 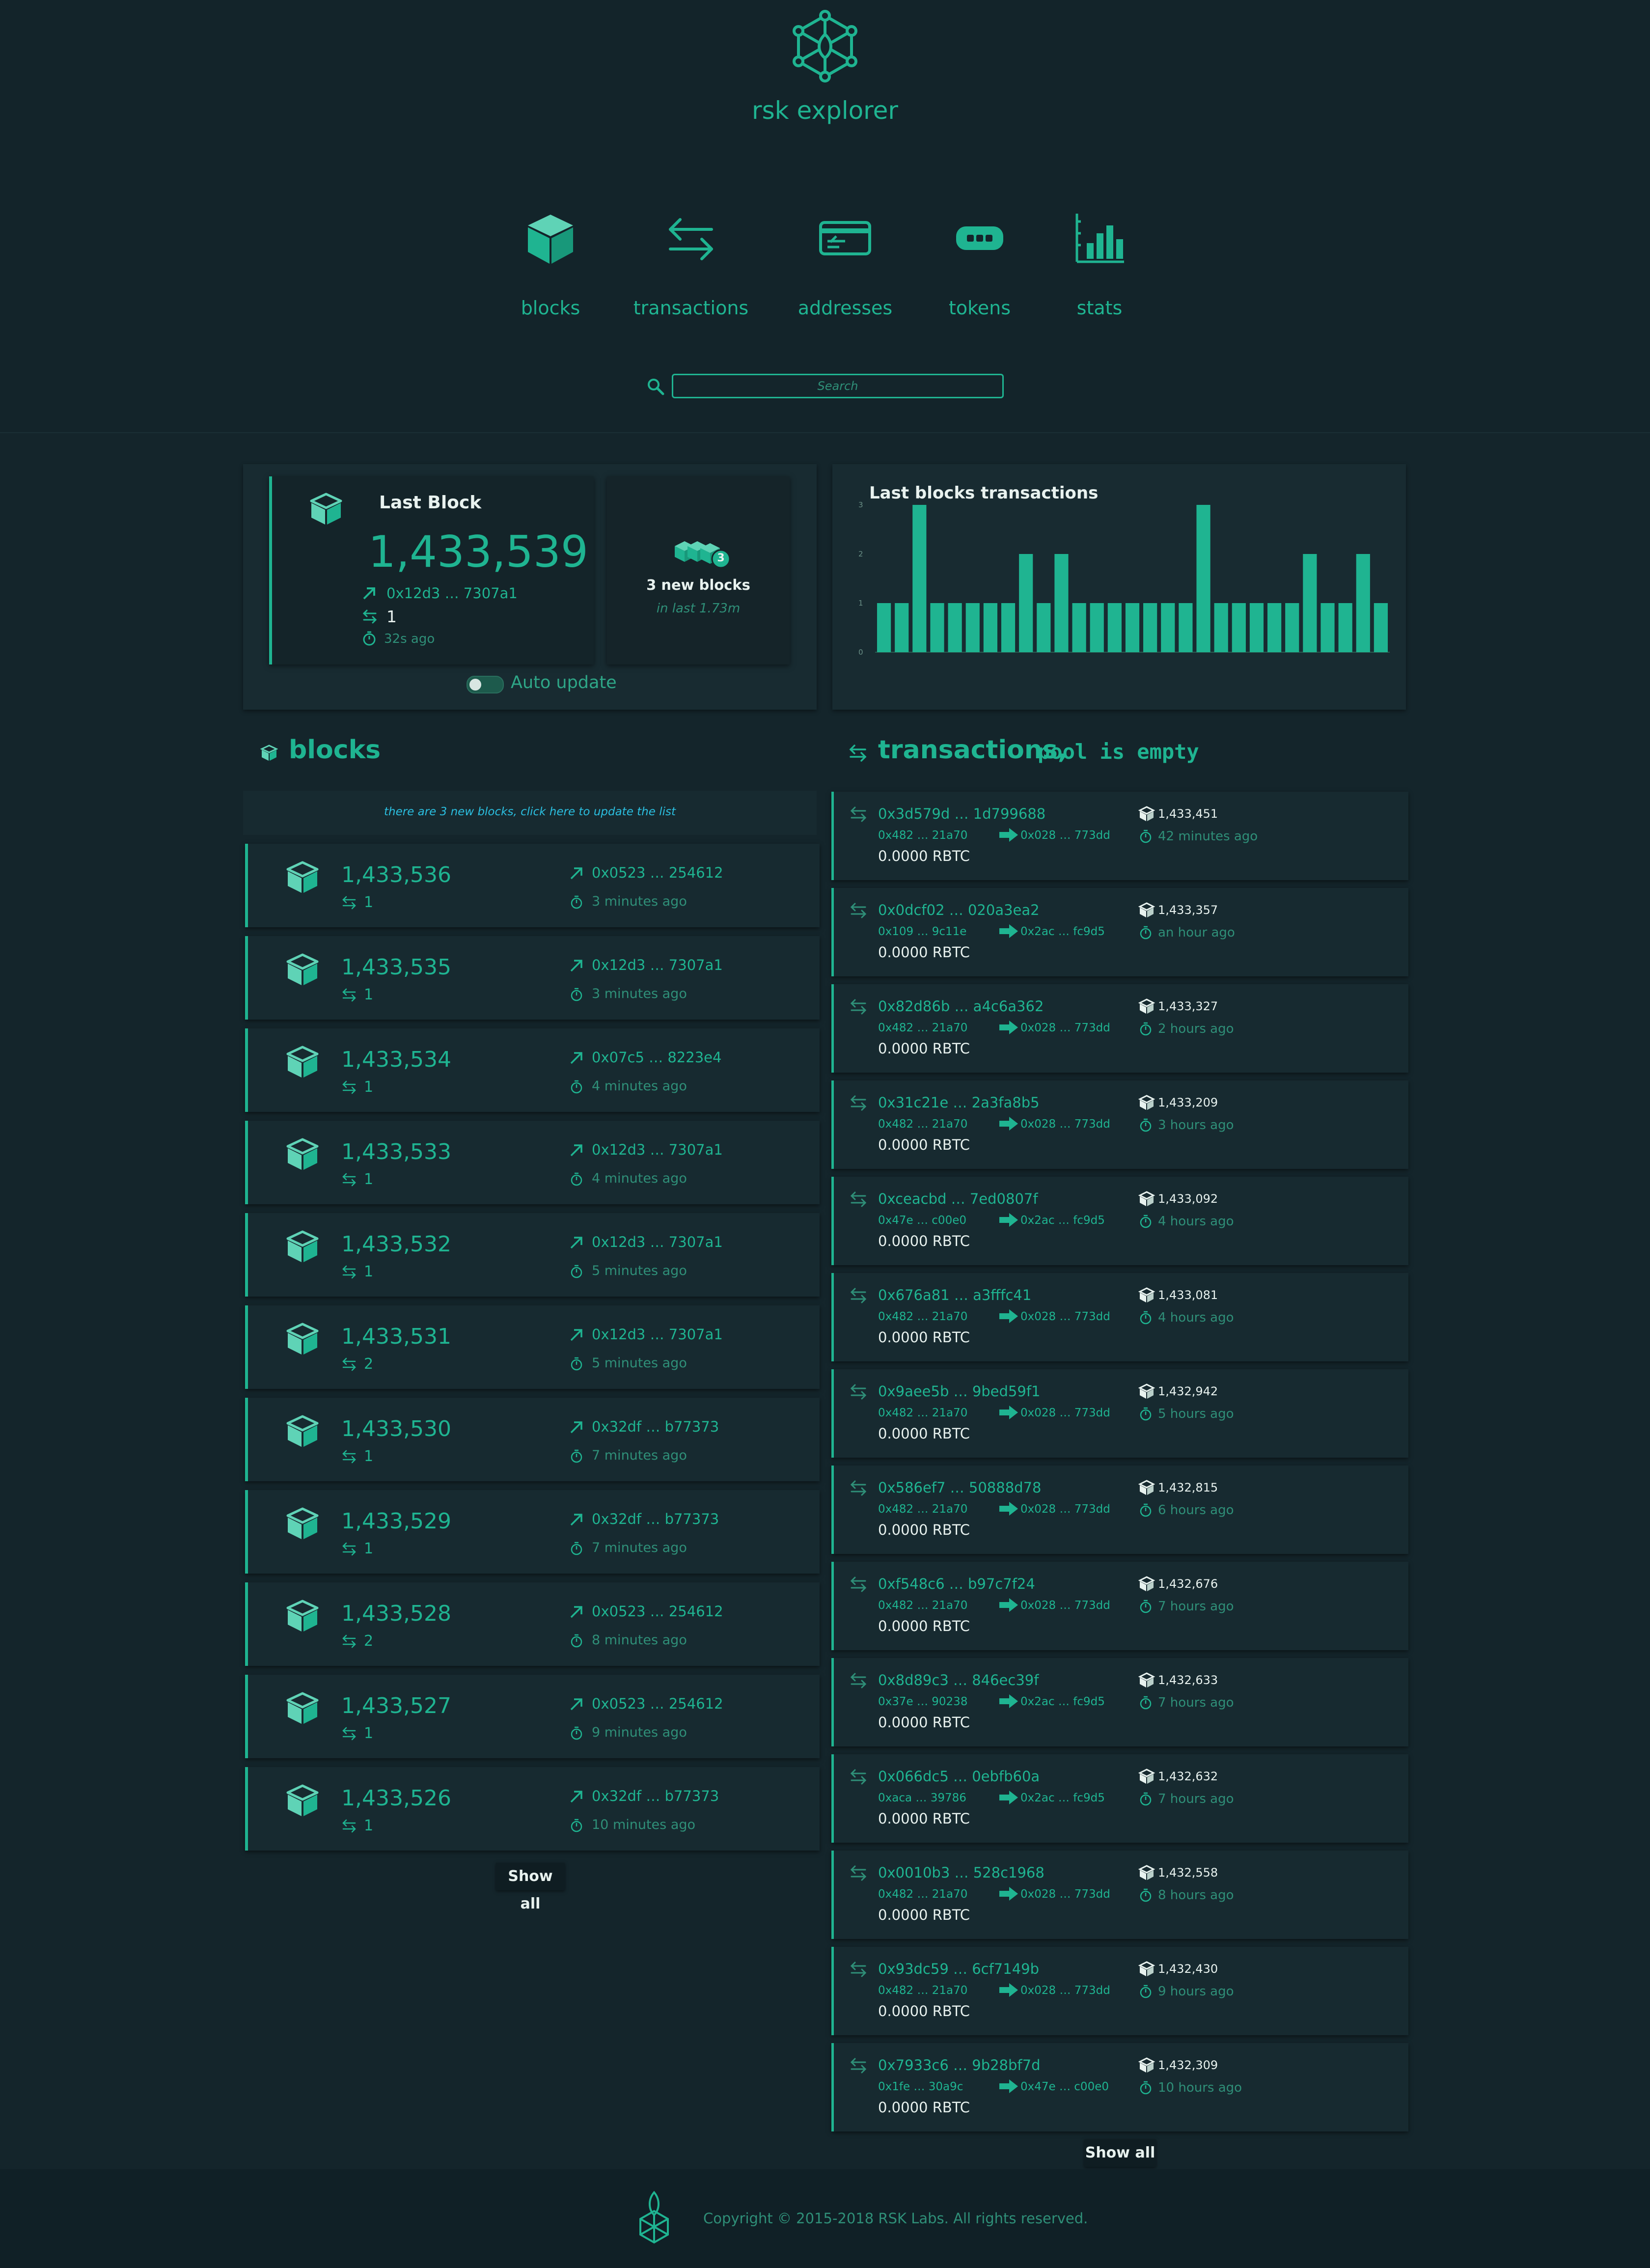 I want to click on tx-block-number: 1,432,558, so click(x=1188, y=1873).